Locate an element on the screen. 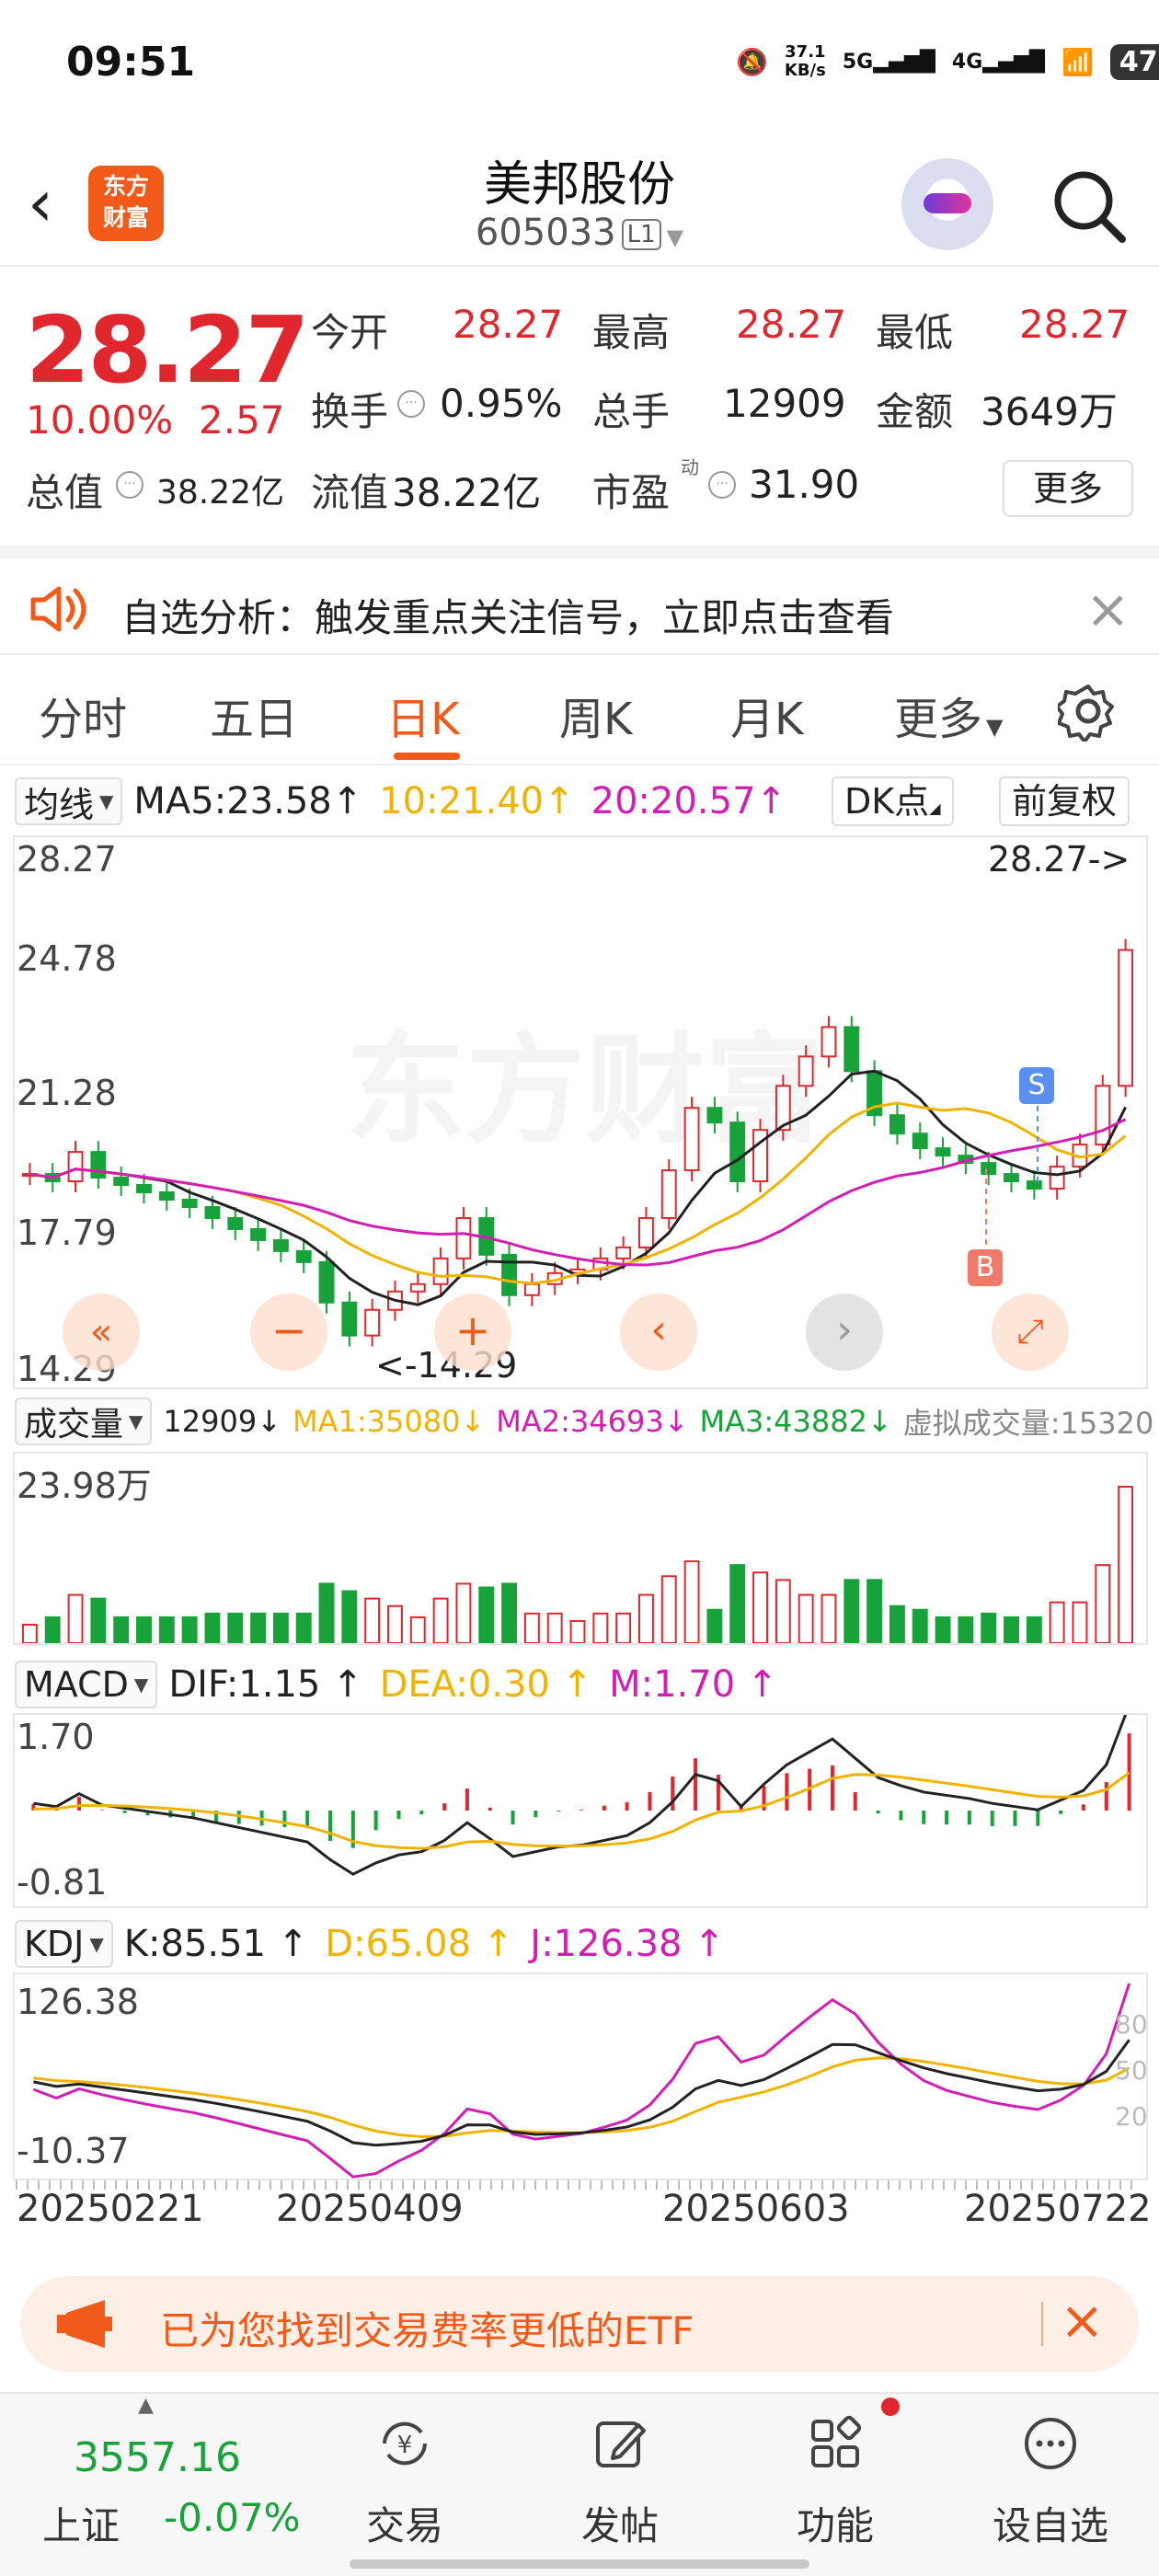 The height and width of the screenshot is (2576, 1159). high-label: 最高 is located at coordinates (631, 332).